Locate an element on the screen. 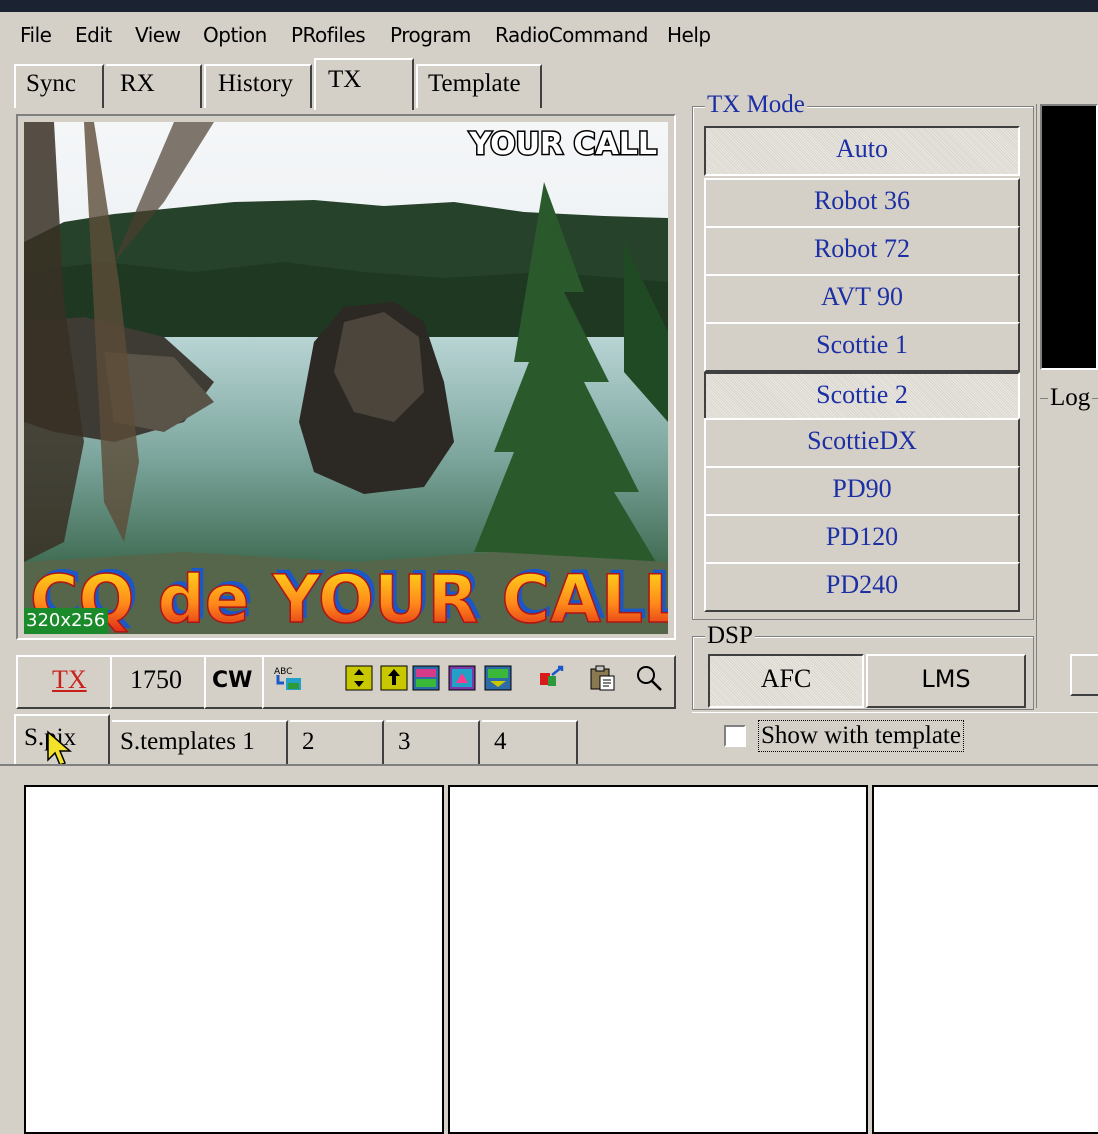 This screenshot has width=1098, height=1134. mode-auto-button: Auto is located at coordinates (862, 151).